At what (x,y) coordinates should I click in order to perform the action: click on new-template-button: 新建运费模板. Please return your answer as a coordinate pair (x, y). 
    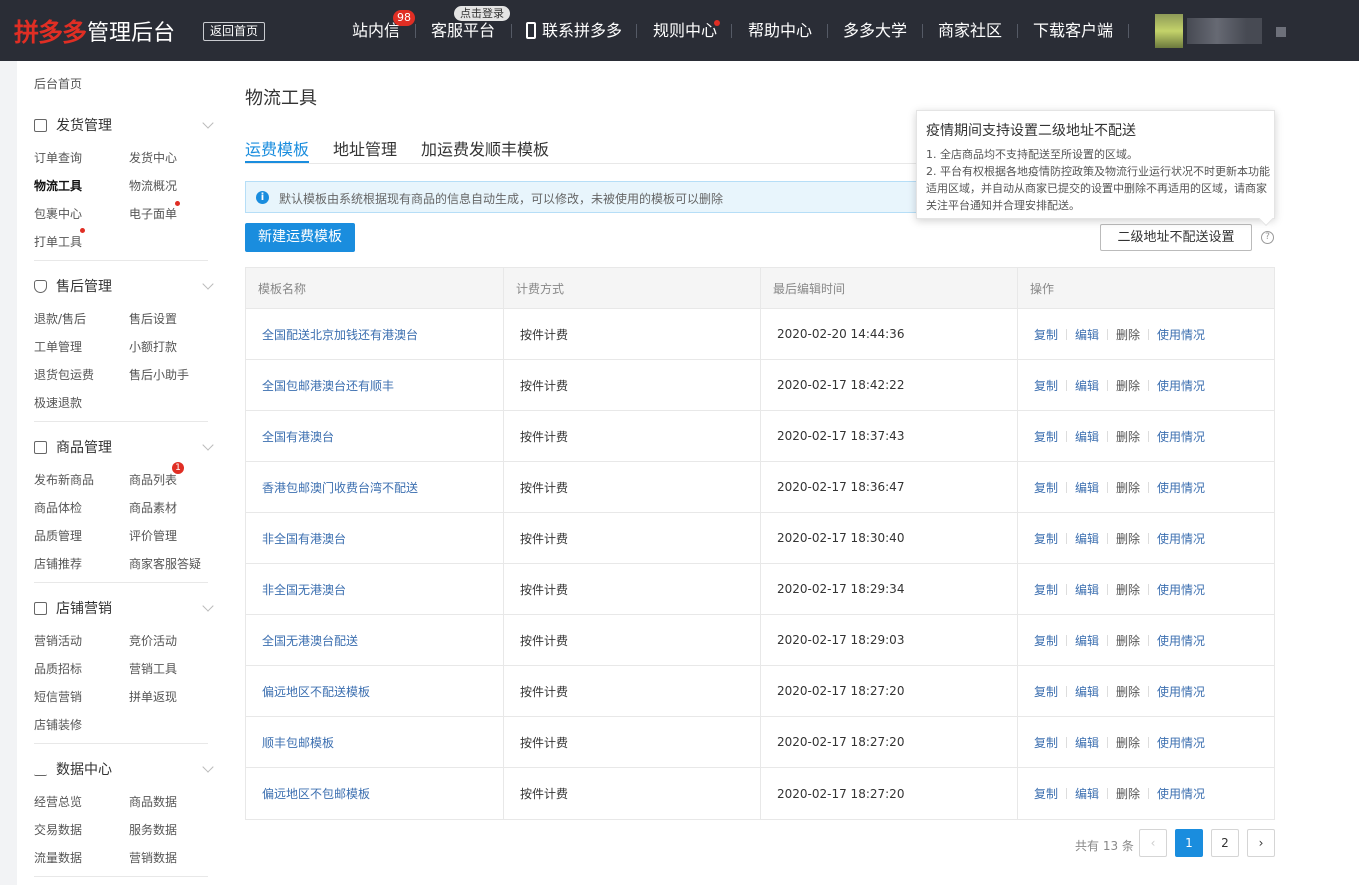
    Looking at the image, I should click on (300, 237).